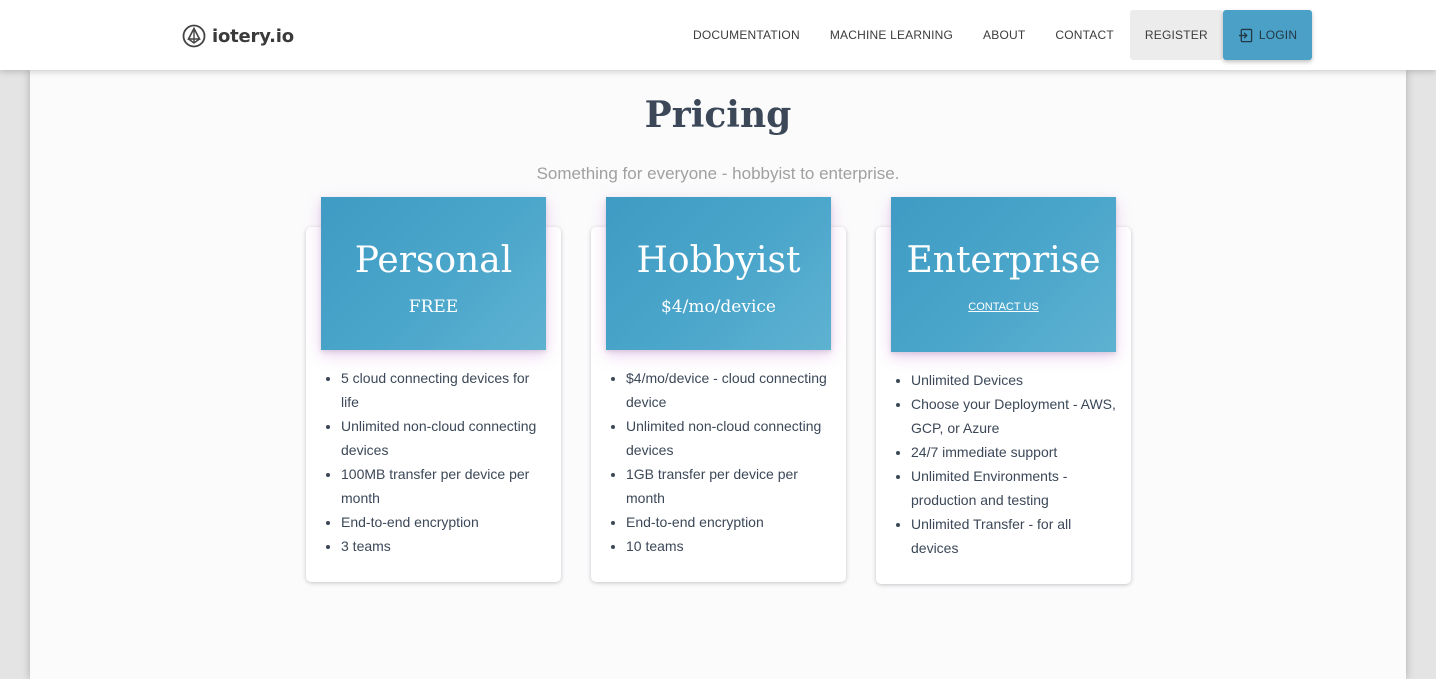 Image resolution: width=1436 pixels, height=679 pixels. Describe the element at coordinates (736, 486) in the screenshot. I see `feature-item: 1GB transfer per device per month` at that location.